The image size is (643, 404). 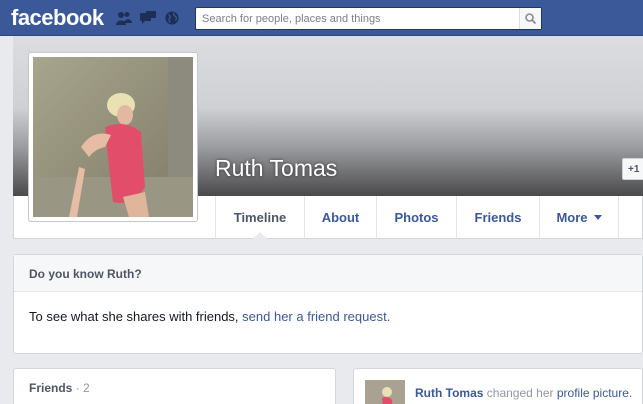 I want to click on tab-about-label: About, so click(x=340, y=217).